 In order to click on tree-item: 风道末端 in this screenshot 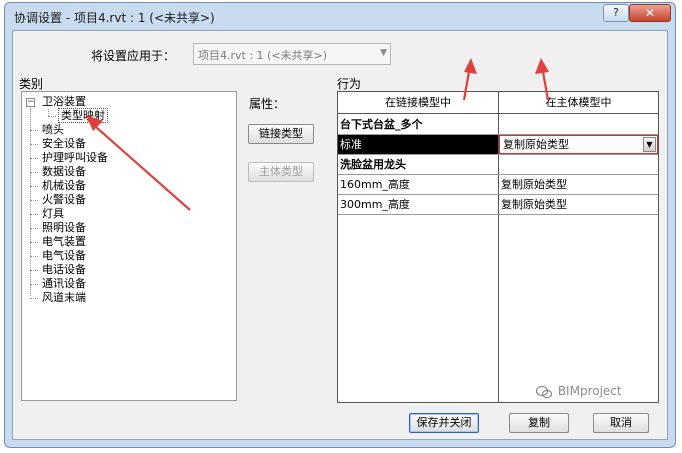, I will do `click(64, 298)`.